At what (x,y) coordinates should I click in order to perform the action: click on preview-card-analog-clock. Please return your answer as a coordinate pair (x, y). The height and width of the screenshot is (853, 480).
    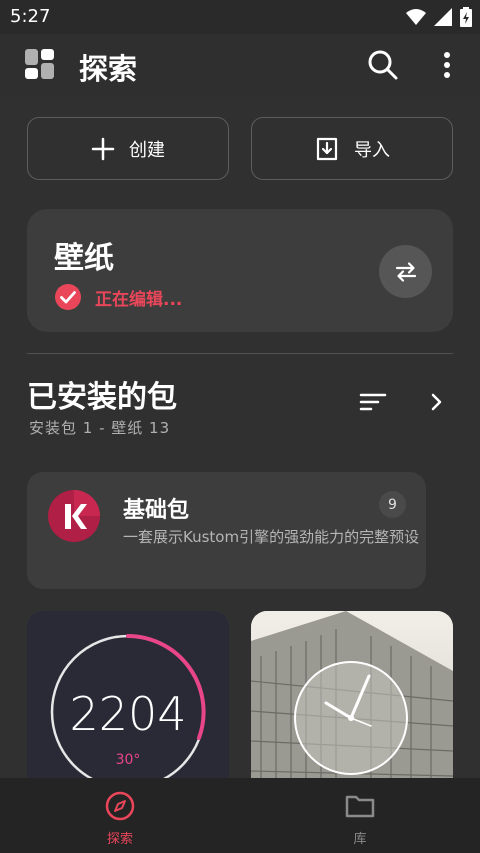
    Looking at the image, I should click on (352, 694).